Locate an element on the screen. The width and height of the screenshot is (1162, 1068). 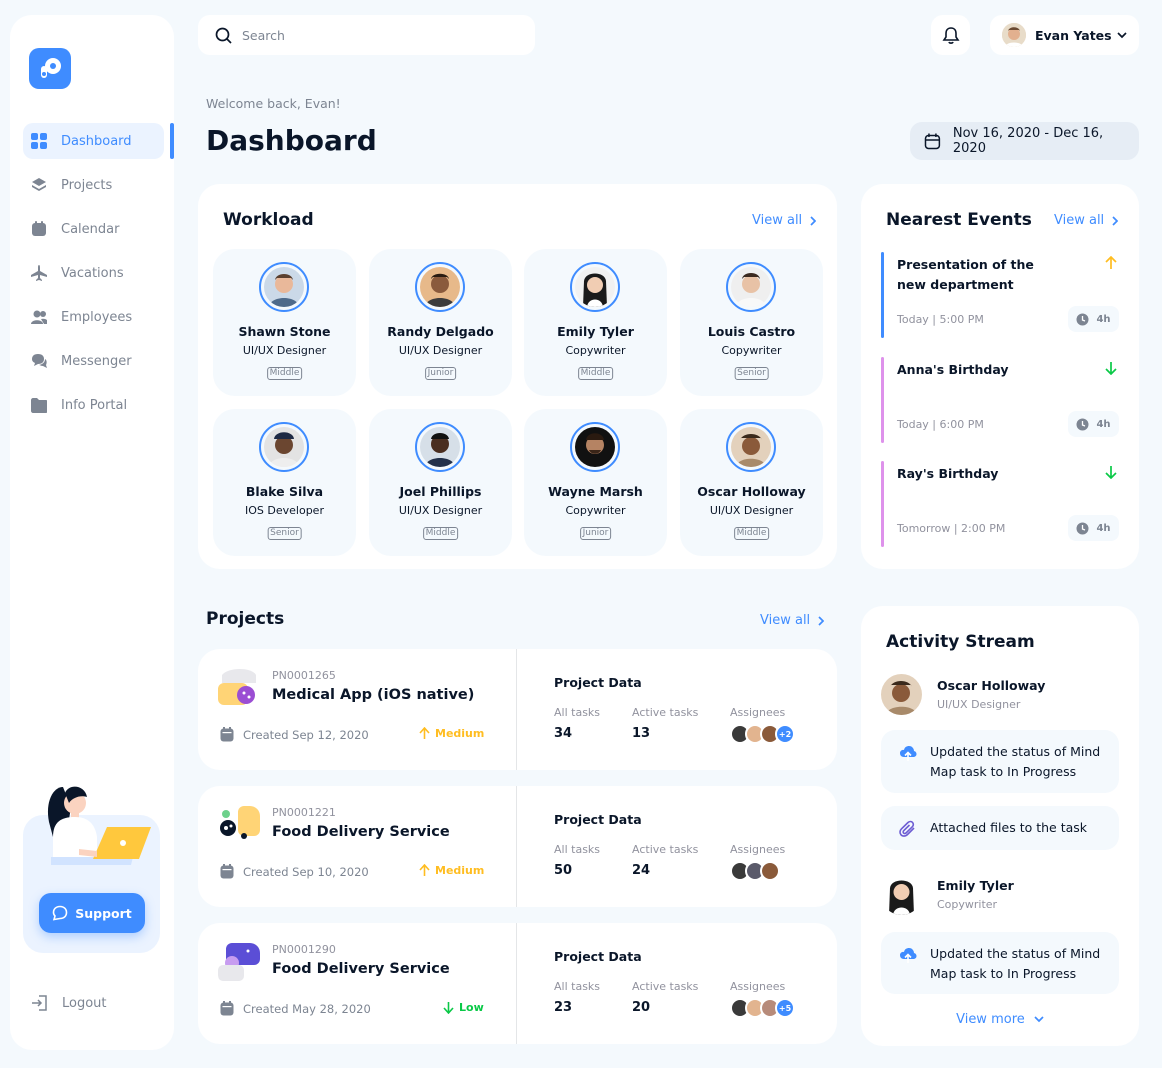
project-name: Food Delivery Service is located at coordinates (361, 832).